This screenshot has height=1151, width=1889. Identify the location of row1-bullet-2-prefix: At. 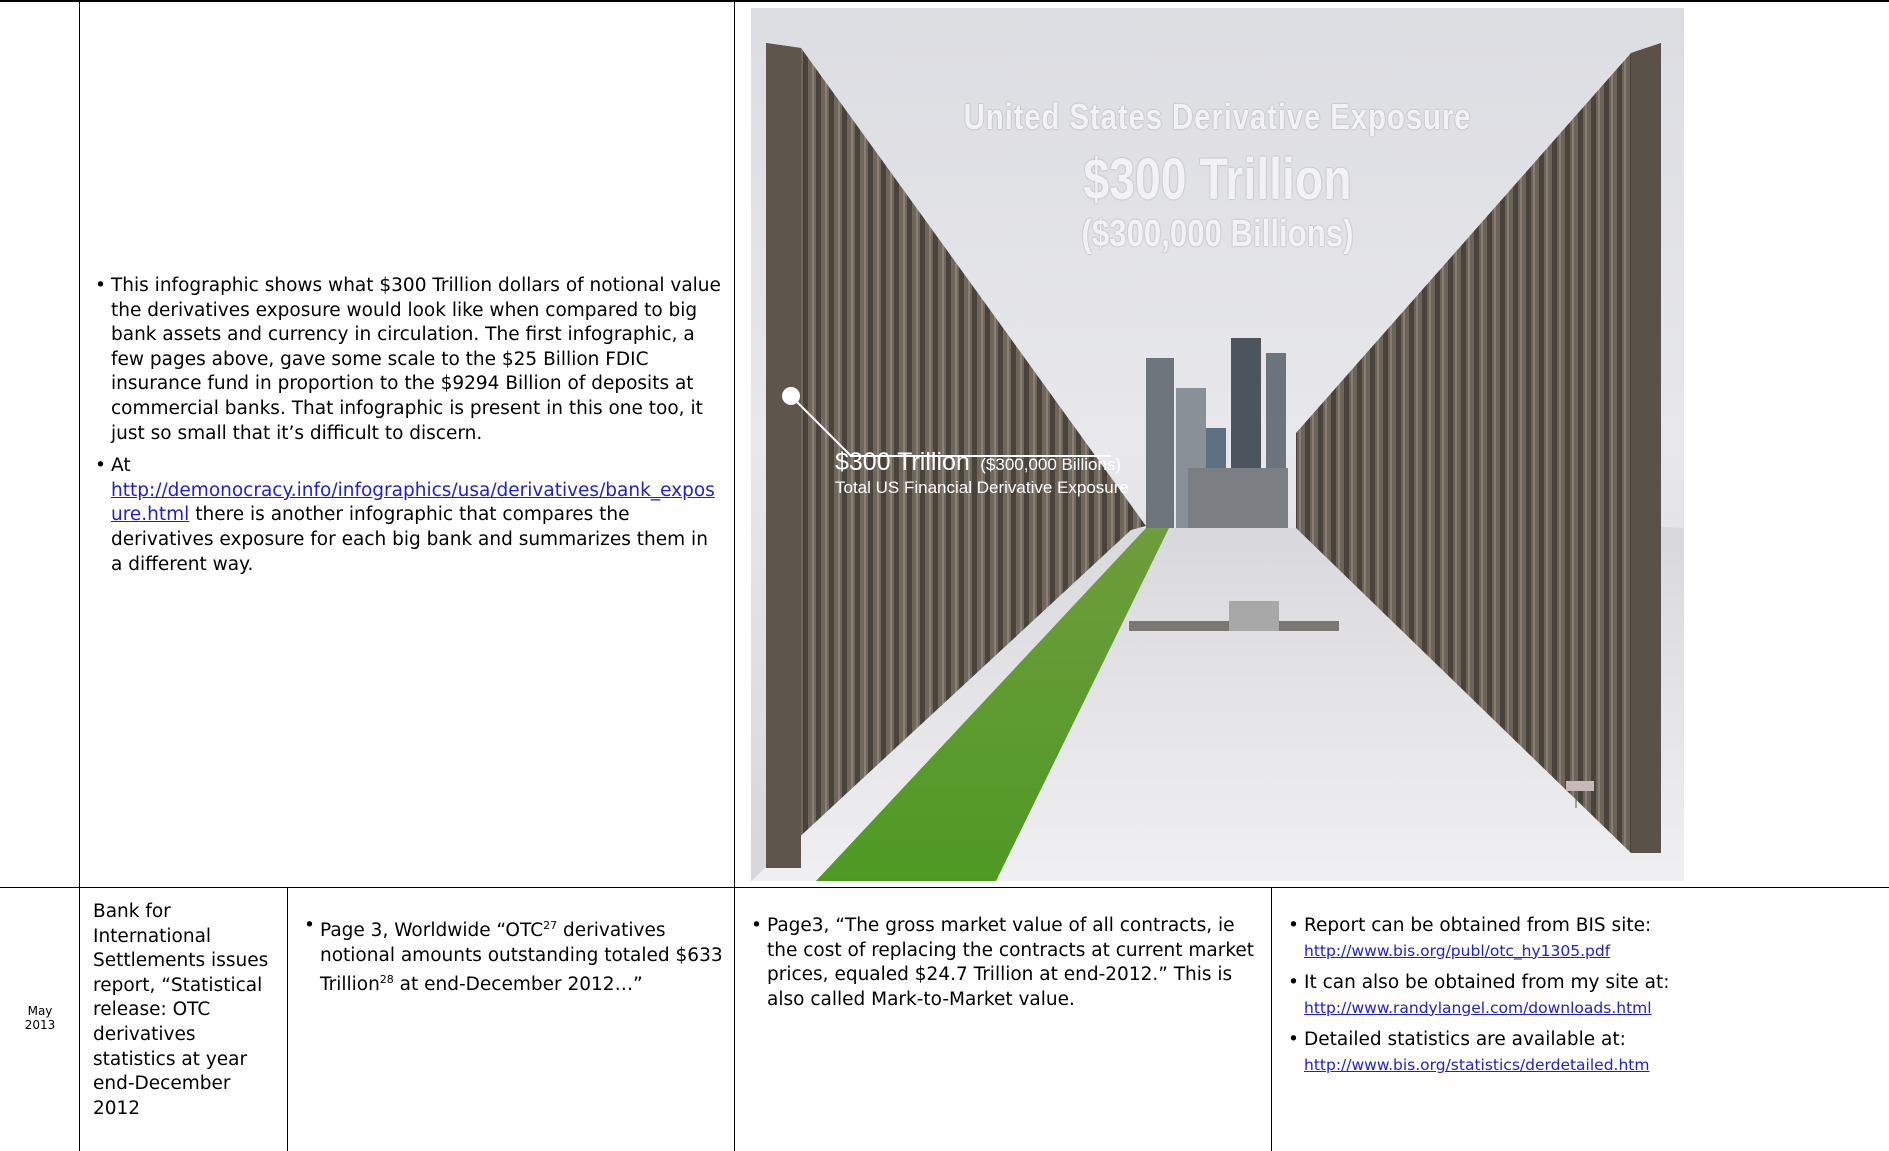
(121, 466).